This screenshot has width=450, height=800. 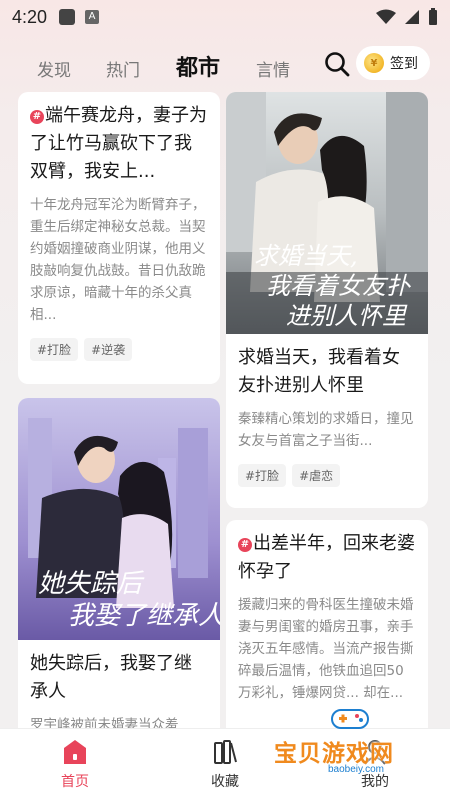 What do you see at coordinates (67, 17) in the screenshot?
I see `notification-icon` at bounding box center [67, 17].